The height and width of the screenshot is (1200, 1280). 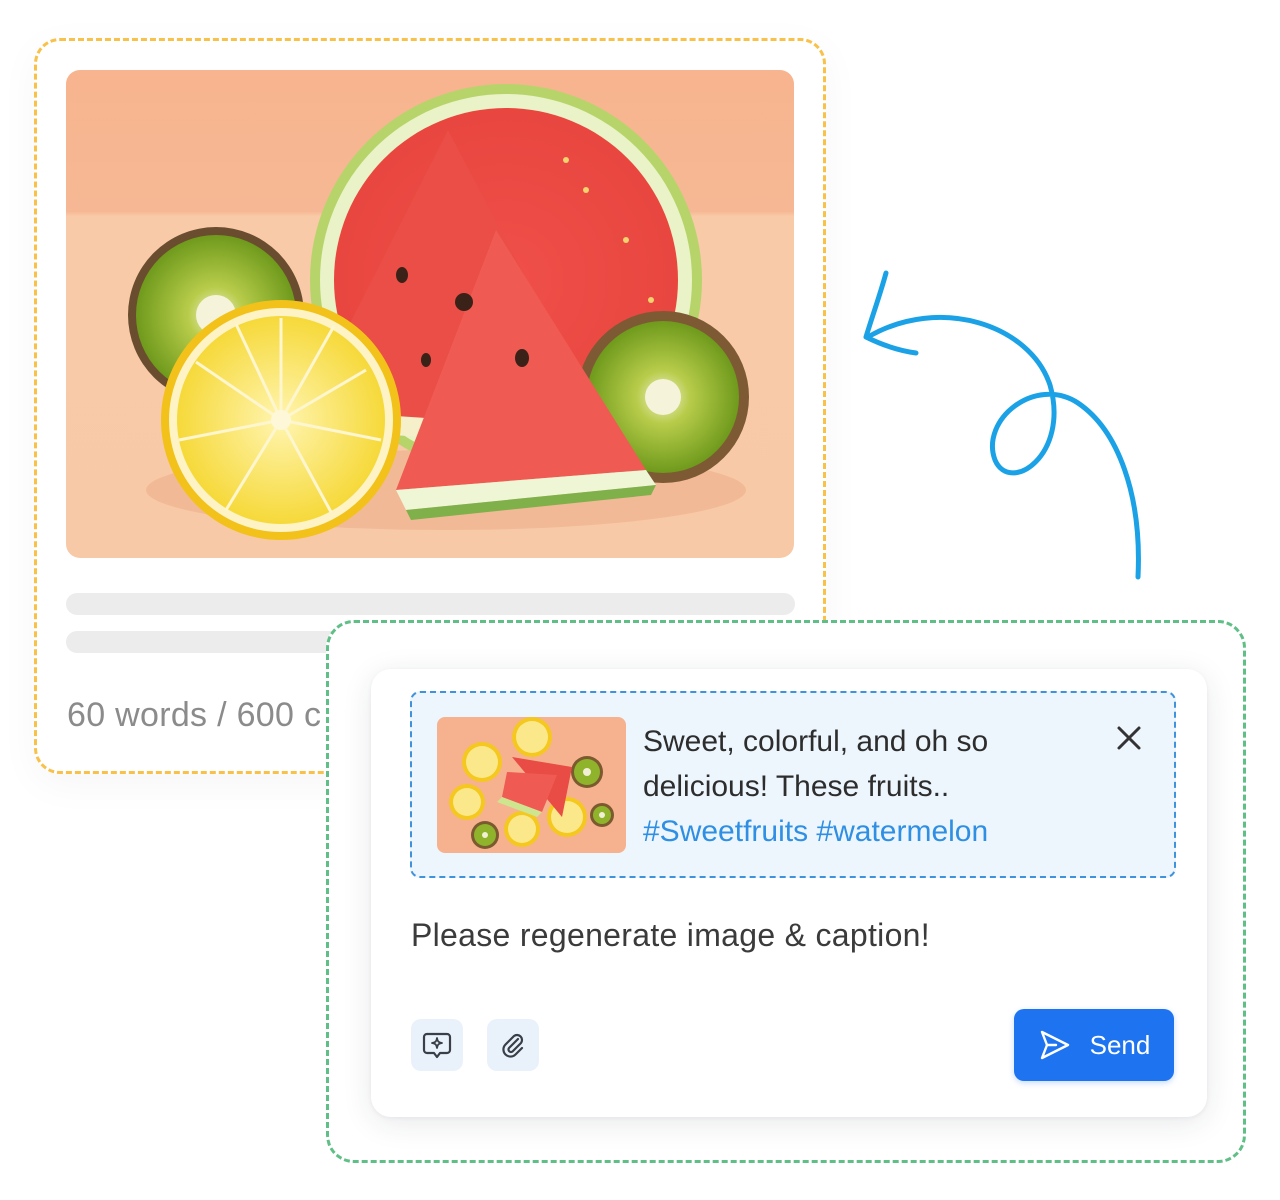 I want to click on paperclip-icon, so click(x=513, y=1045).